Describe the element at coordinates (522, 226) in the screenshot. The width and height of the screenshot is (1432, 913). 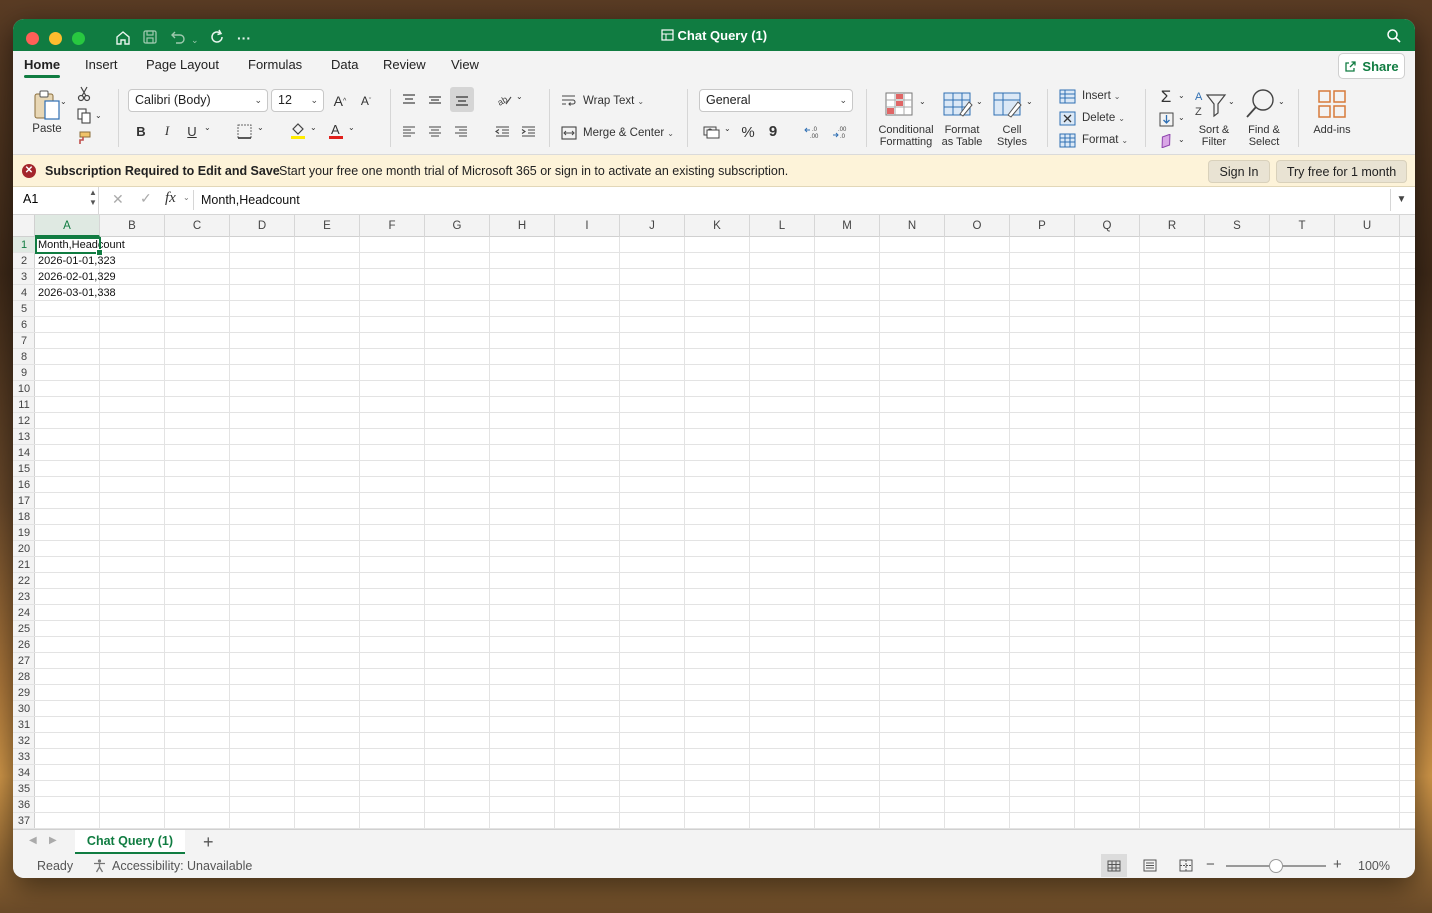
I see `column-header-h: H` at that location.